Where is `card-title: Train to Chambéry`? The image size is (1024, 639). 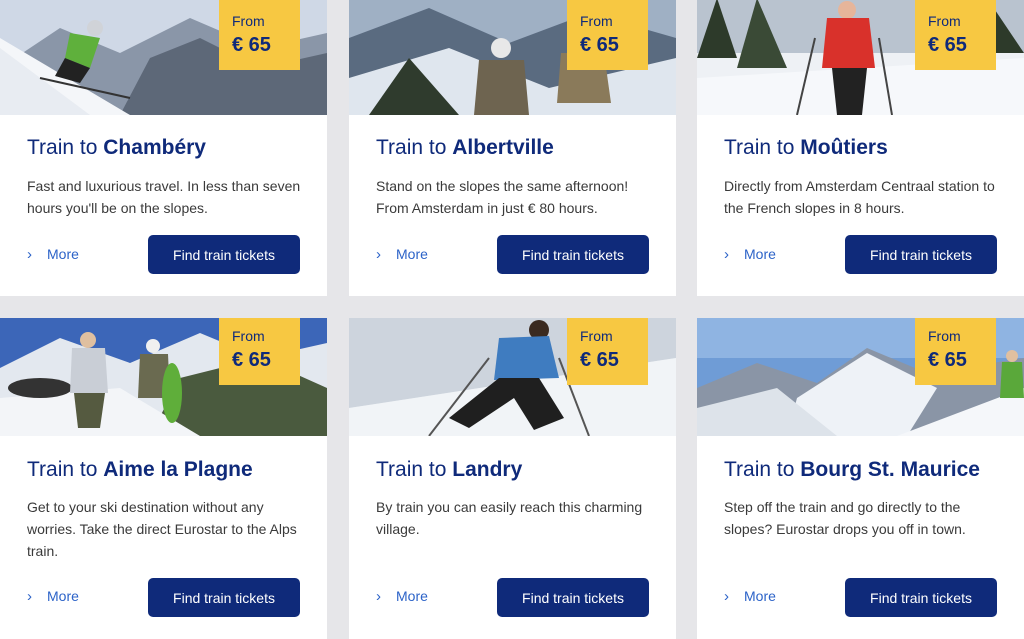 card-title: Train to Chambéry is located at coordinates (116, 148).